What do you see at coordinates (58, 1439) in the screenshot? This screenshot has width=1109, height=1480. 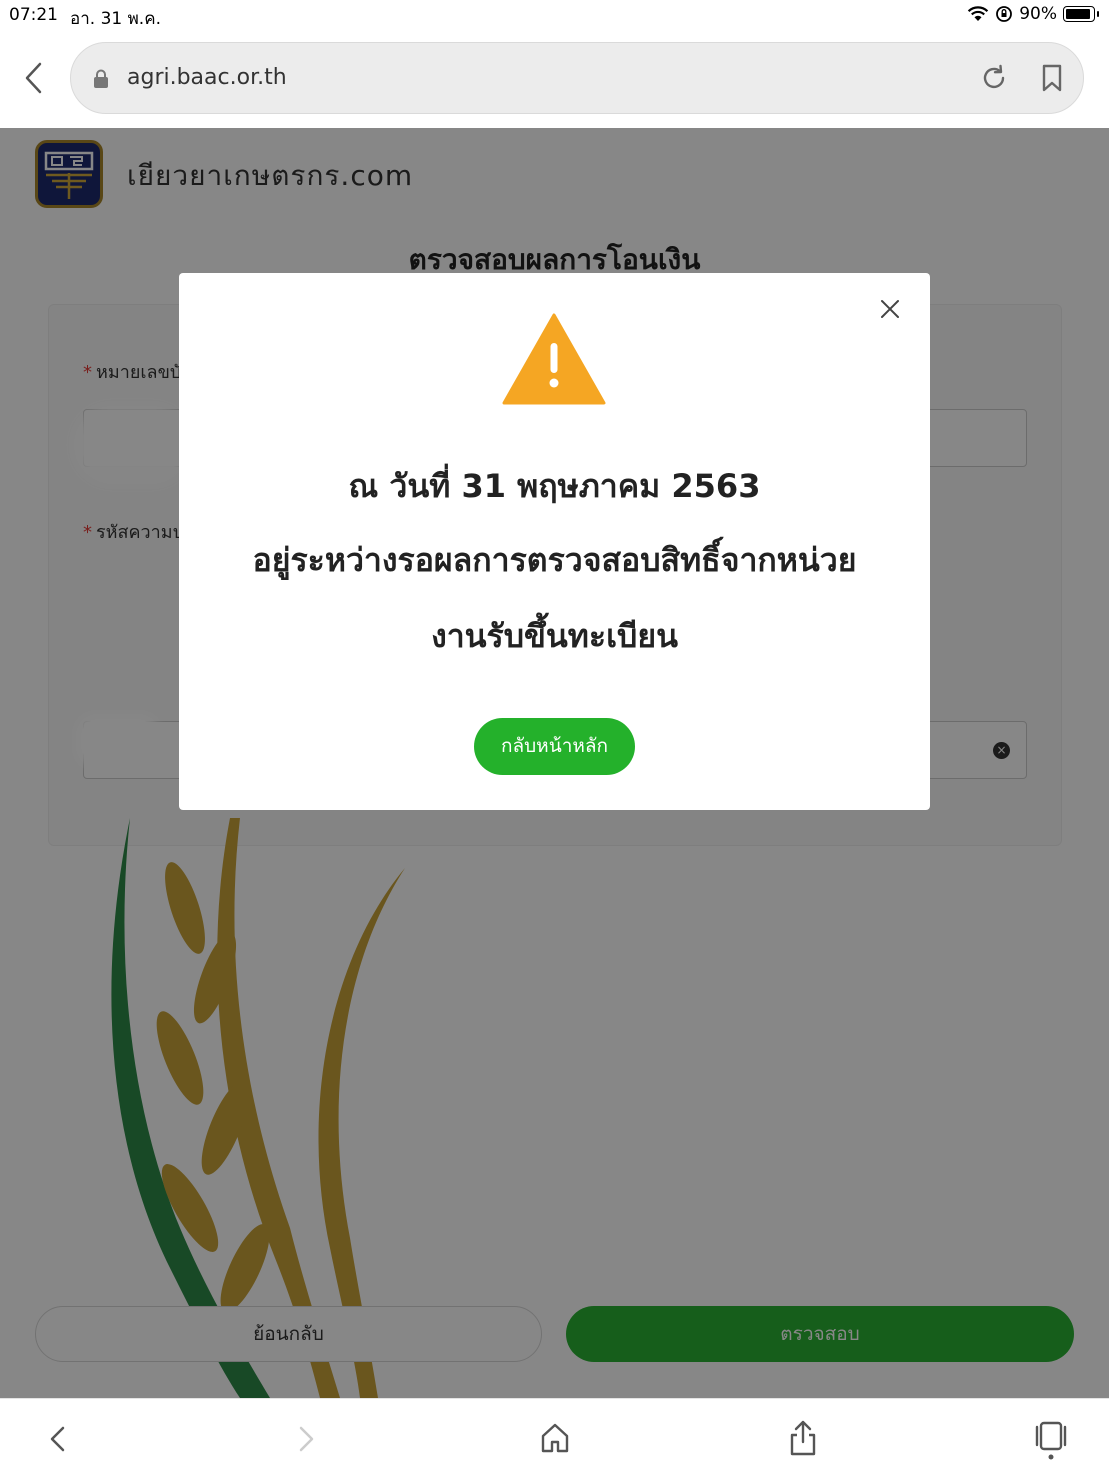 I see `nav-back-icon` at bounding box center [58, 1439].